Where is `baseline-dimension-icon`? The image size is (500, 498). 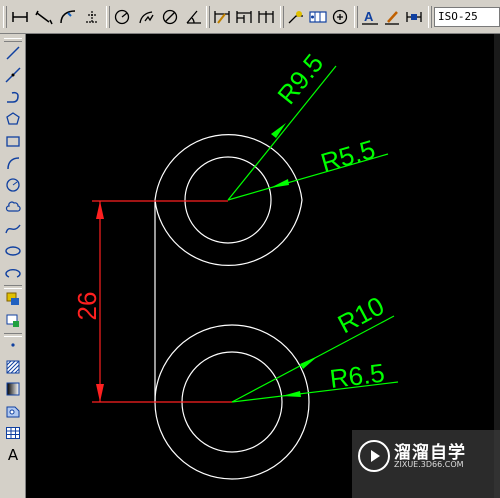 baseline-dimension-icon is located at coordinates (244, 17).